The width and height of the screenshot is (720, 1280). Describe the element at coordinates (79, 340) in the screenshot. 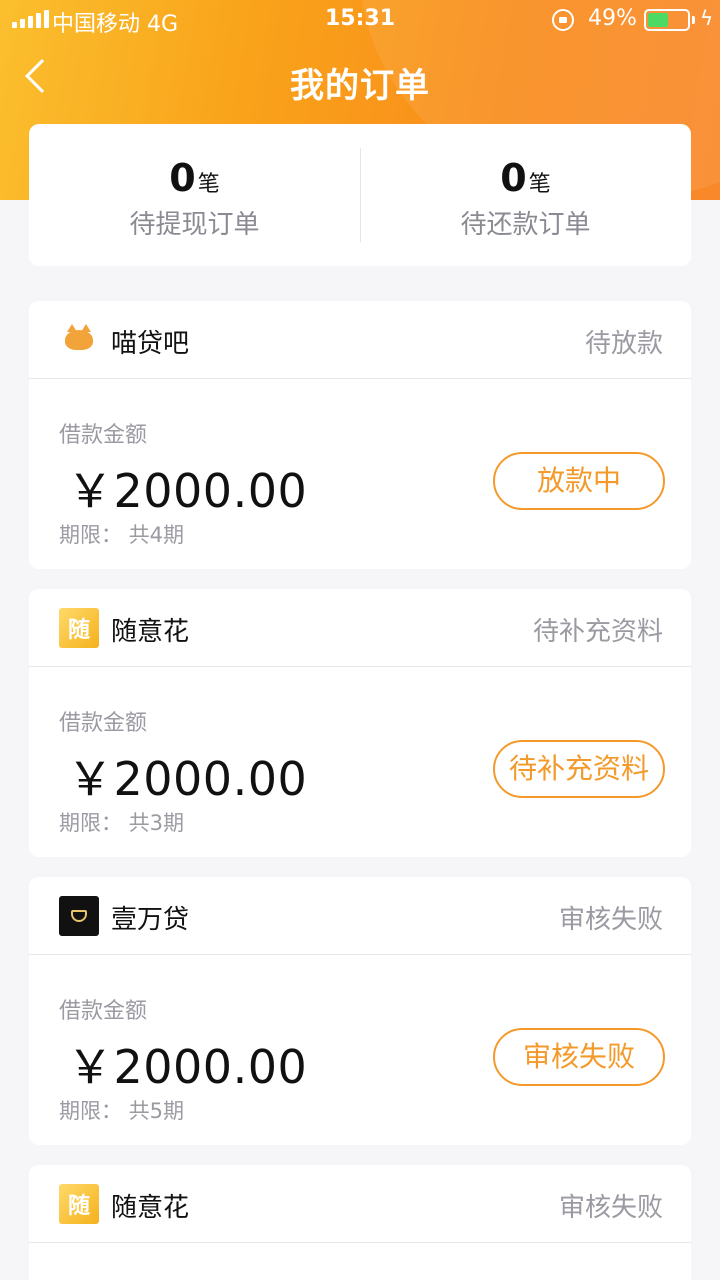

I see `miao-logo-icon` at that location.